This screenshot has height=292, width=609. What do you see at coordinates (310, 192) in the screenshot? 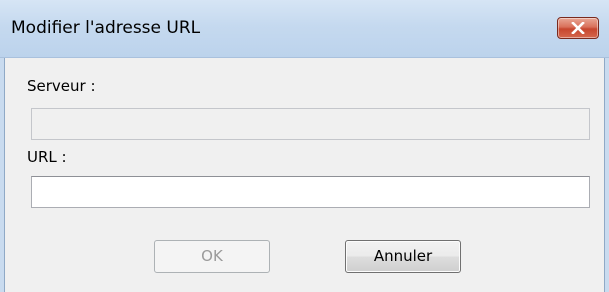
I see `url-field` at bounding box center [310, 192].